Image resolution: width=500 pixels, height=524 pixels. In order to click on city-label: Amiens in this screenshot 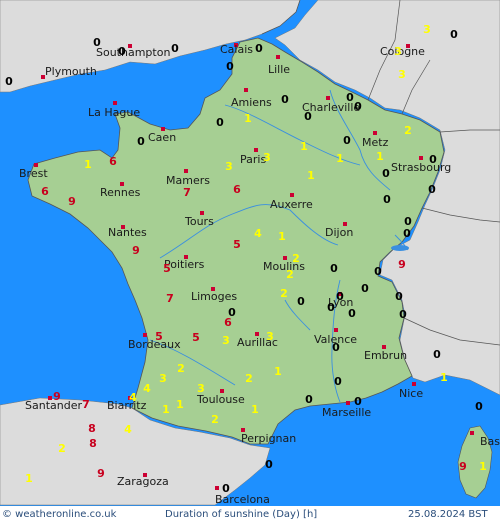, I will do `click(251, 102)`.